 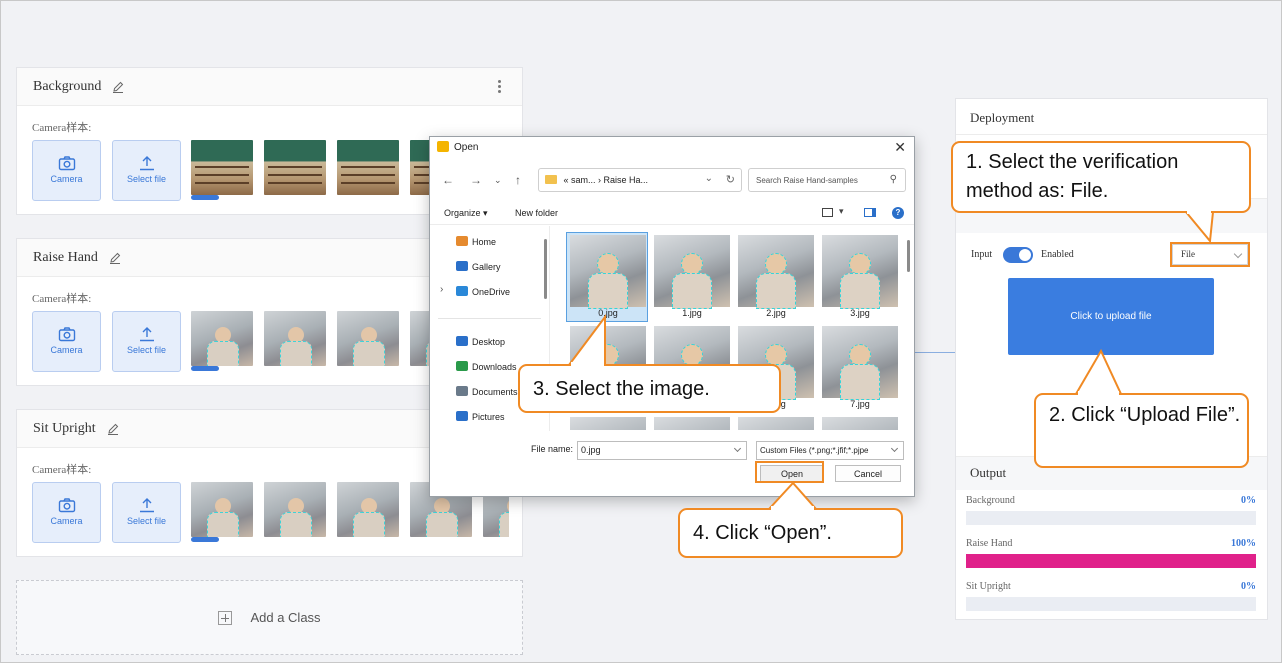 What do you see at coordinates (1018, 255) in the screenshot?
I see `input-toggle` at bounding box center [1018, 255].